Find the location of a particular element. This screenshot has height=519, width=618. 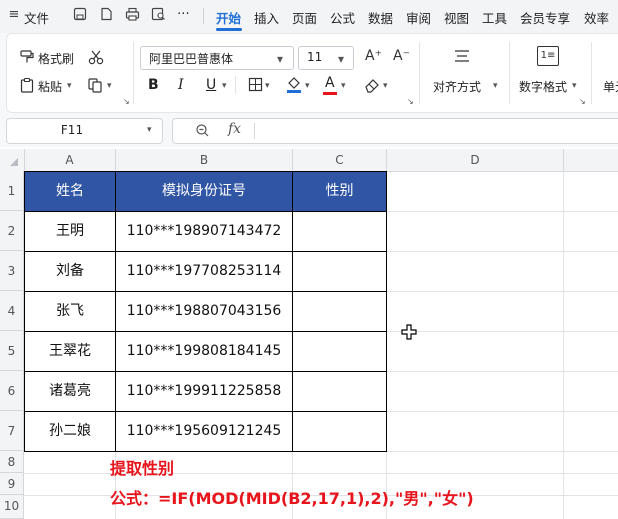

tab-insert: 插入 is located at coordinates (266, 17).